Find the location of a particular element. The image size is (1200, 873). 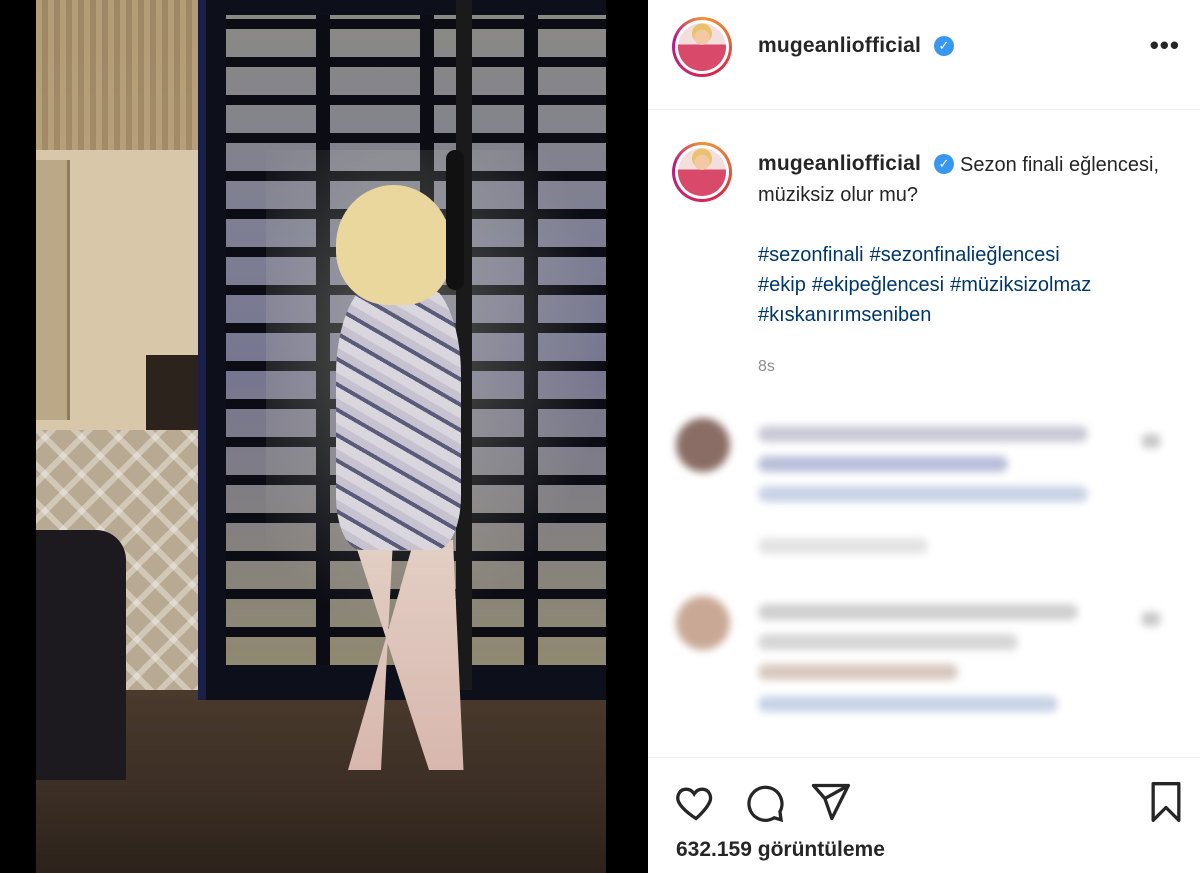

hashtag-link: #ekipeğlencesi is located at coordinates (878, 285).